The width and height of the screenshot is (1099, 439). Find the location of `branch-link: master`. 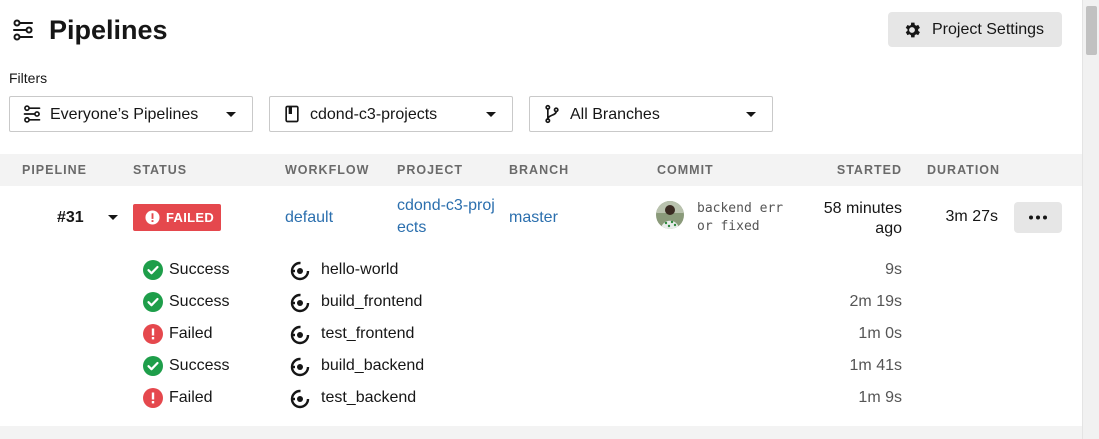

branch-link: master is located at coordinates (533, 218).